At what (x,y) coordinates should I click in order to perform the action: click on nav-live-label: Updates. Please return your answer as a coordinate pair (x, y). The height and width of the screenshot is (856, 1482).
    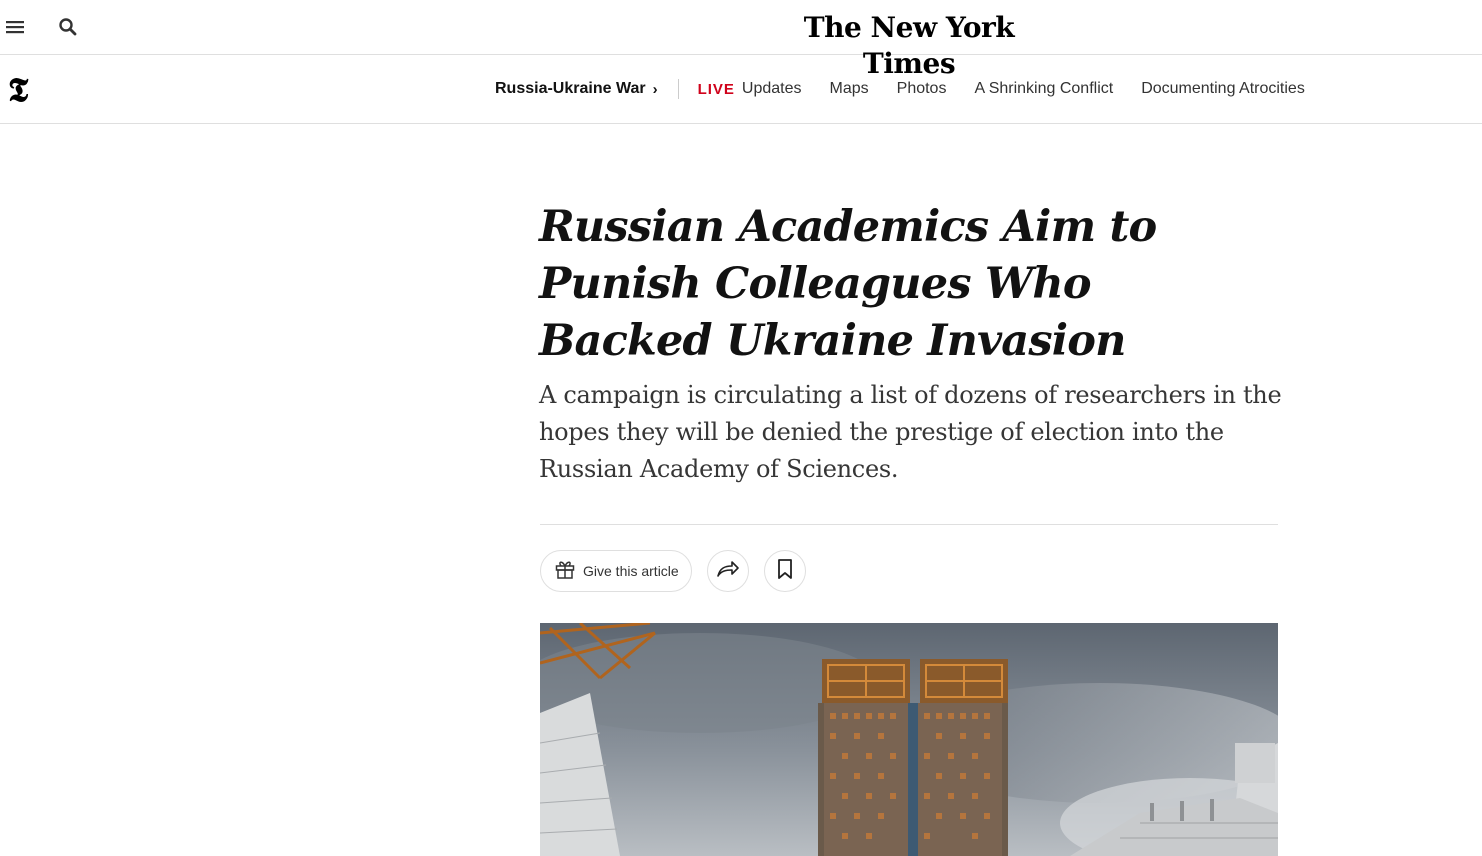
    Looking at the image, I should click on (771, 88).